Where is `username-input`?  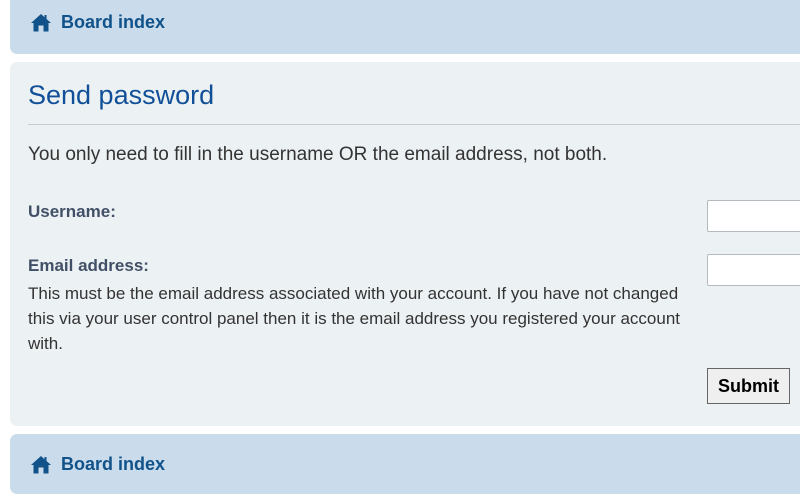 username-input is located at coordinates (753, 216).